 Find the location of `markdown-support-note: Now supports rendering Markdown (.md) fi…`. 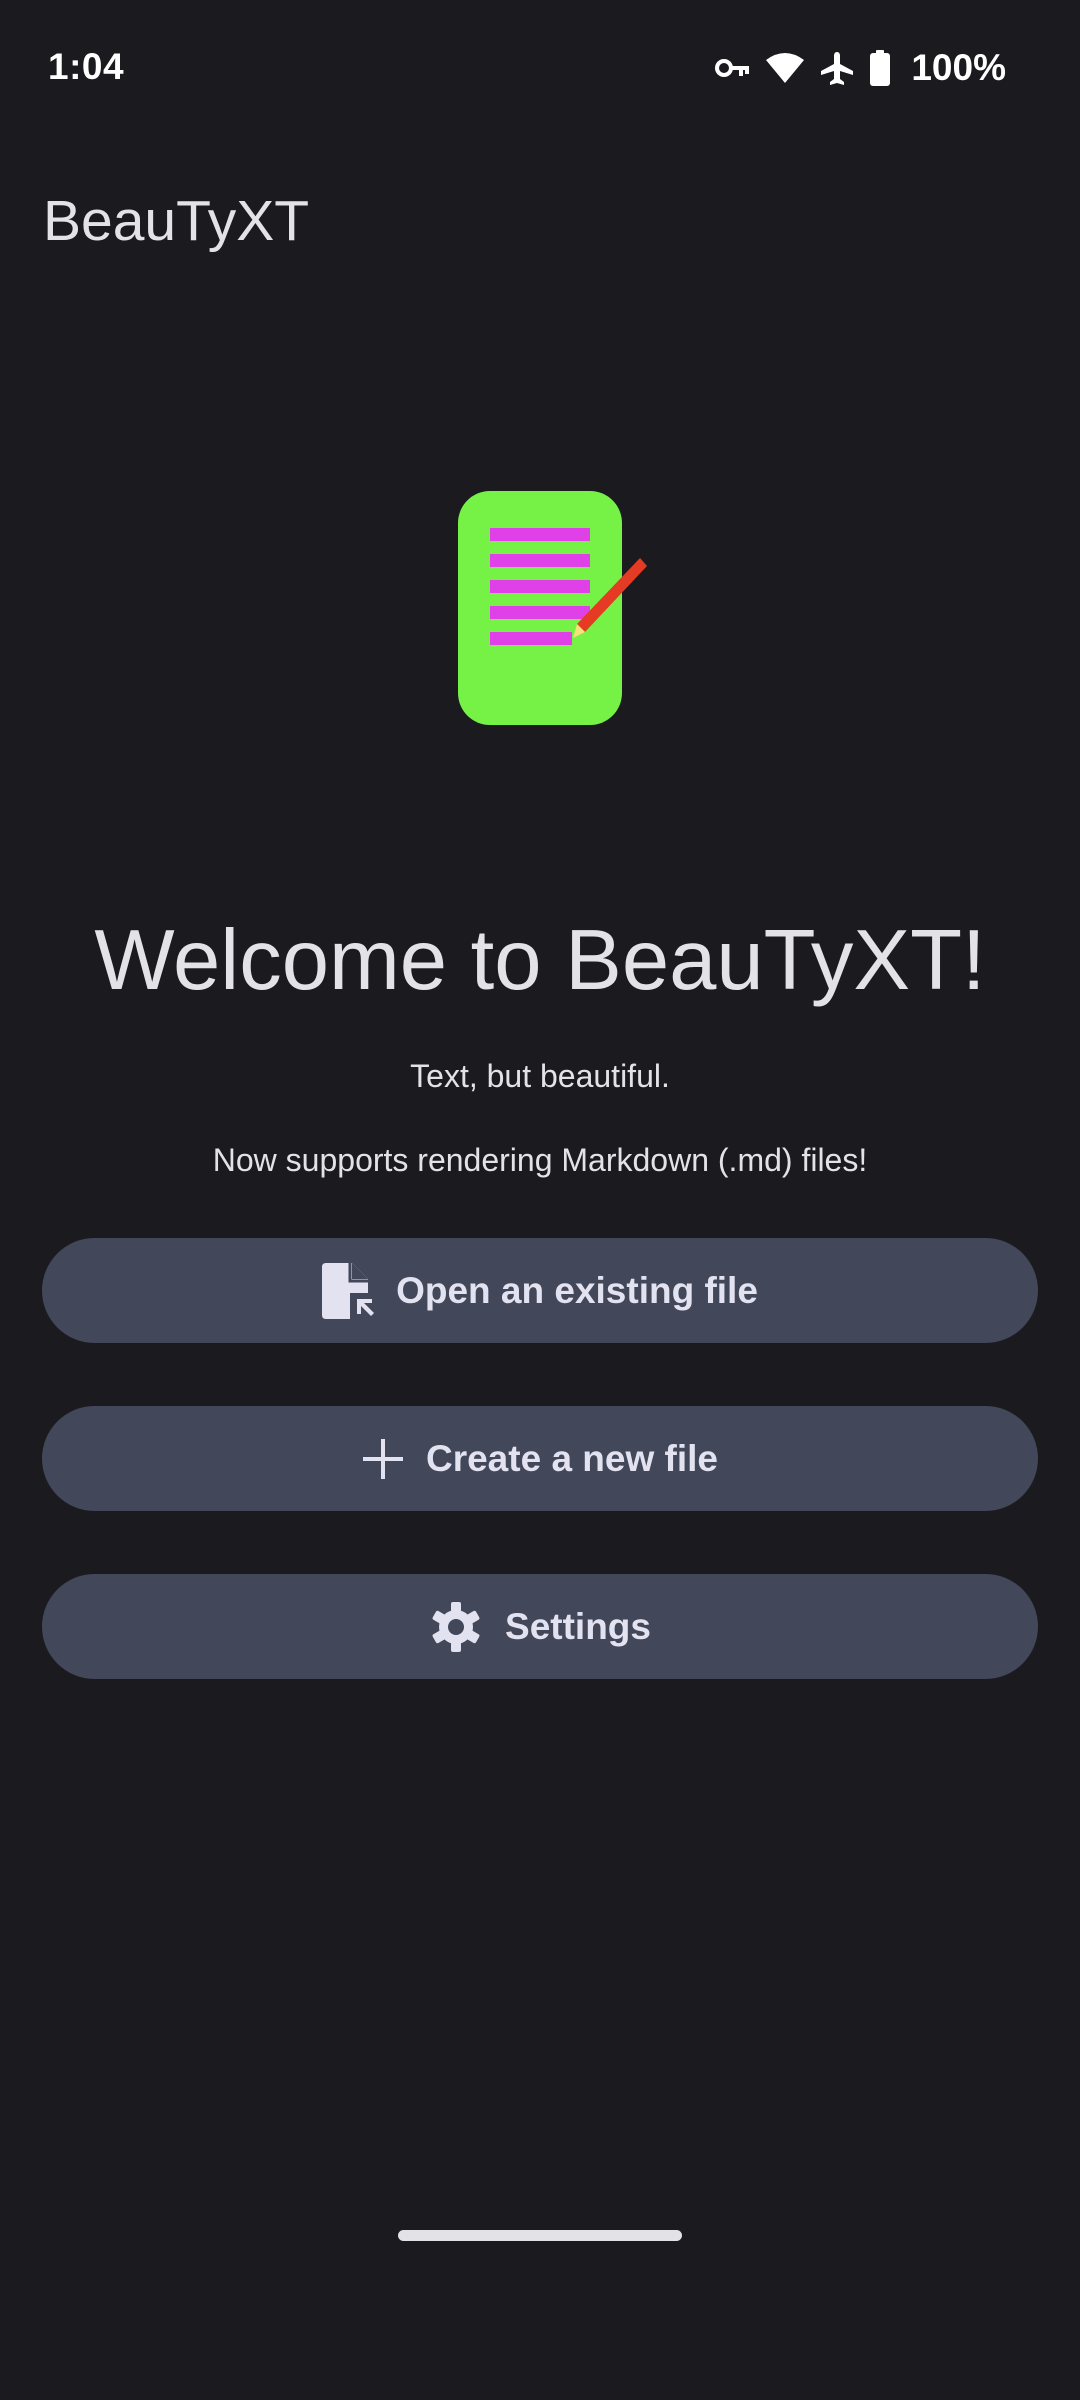

markdown-support-note: Now supports rendering Markdown (.md) fi… is located at coordinates (540, 1160).